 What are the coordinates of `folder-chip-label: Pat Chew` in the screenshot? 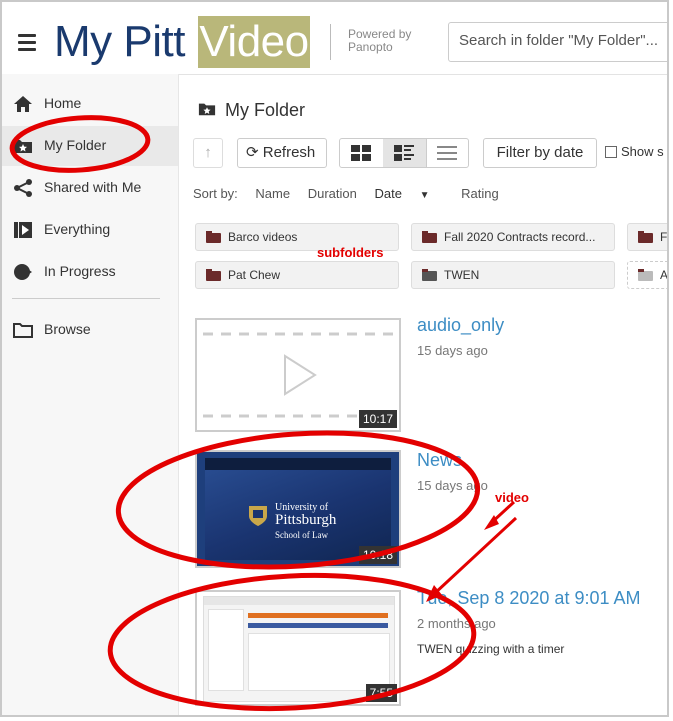 It's located at (254, 275).